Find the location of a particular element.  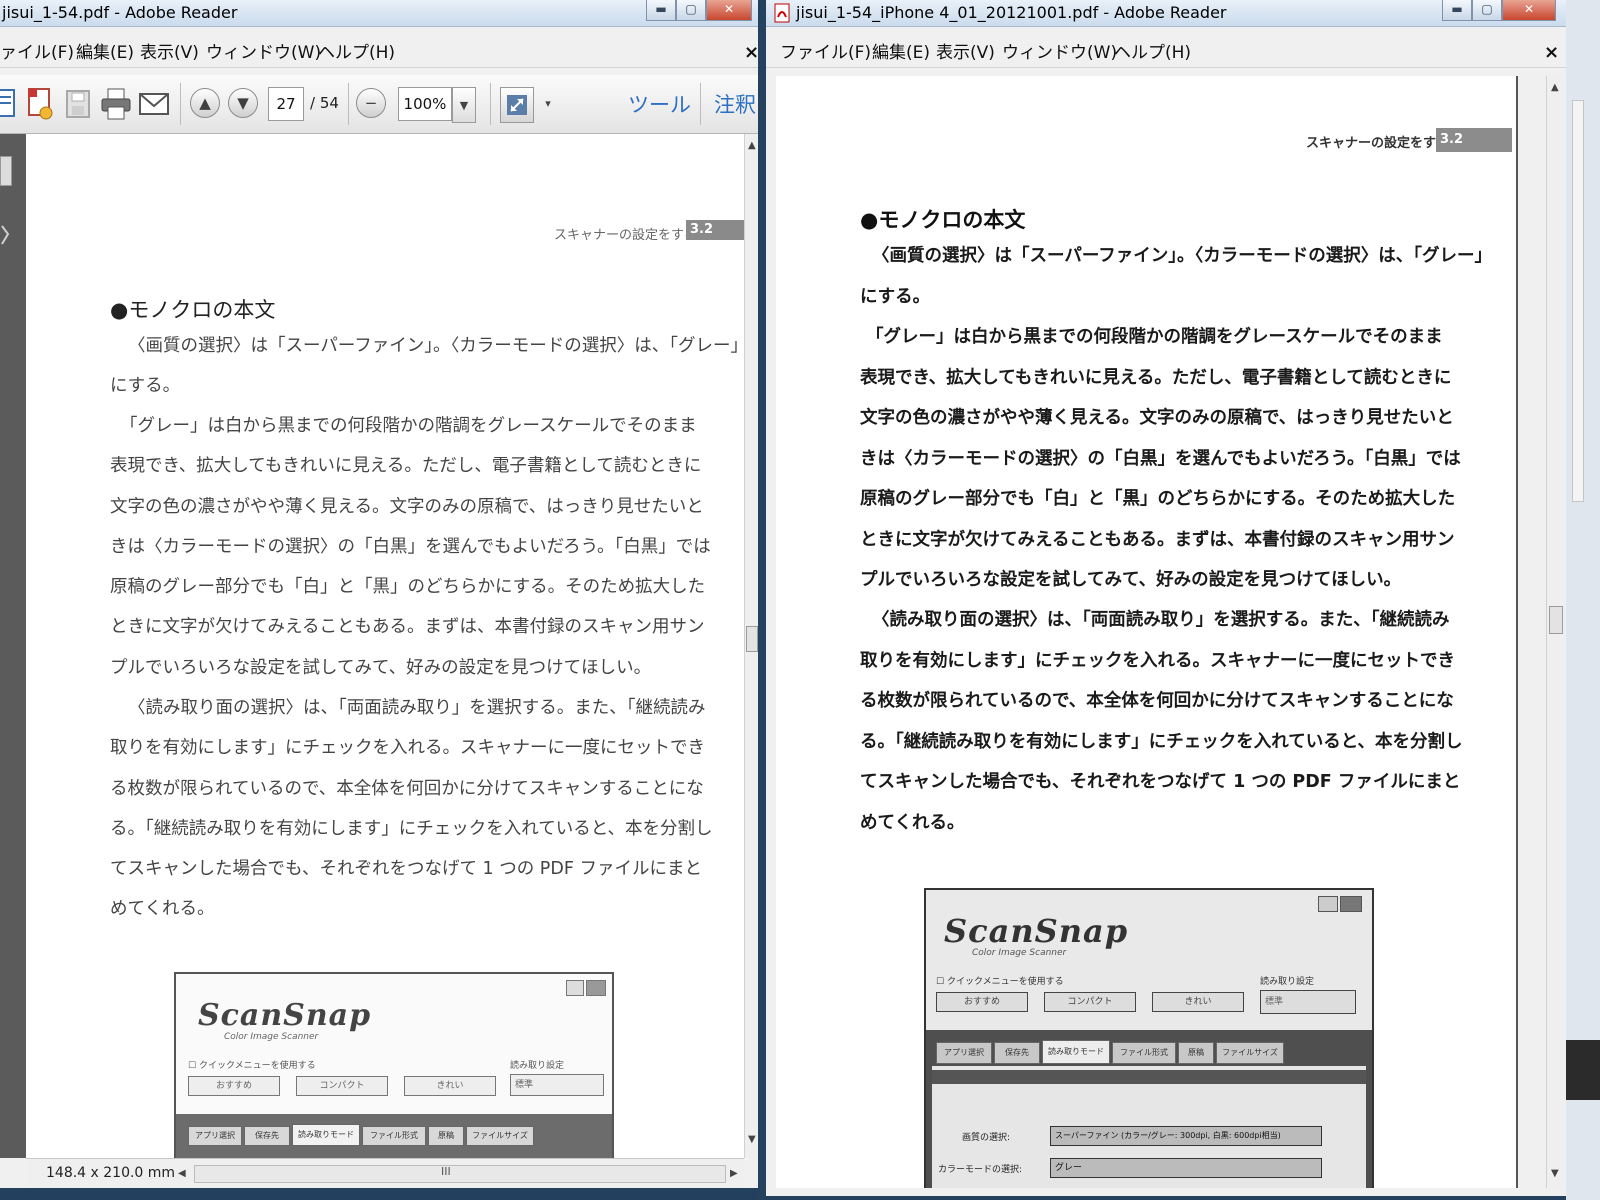

export-pdf-icon is located at coordinates (41, 104).